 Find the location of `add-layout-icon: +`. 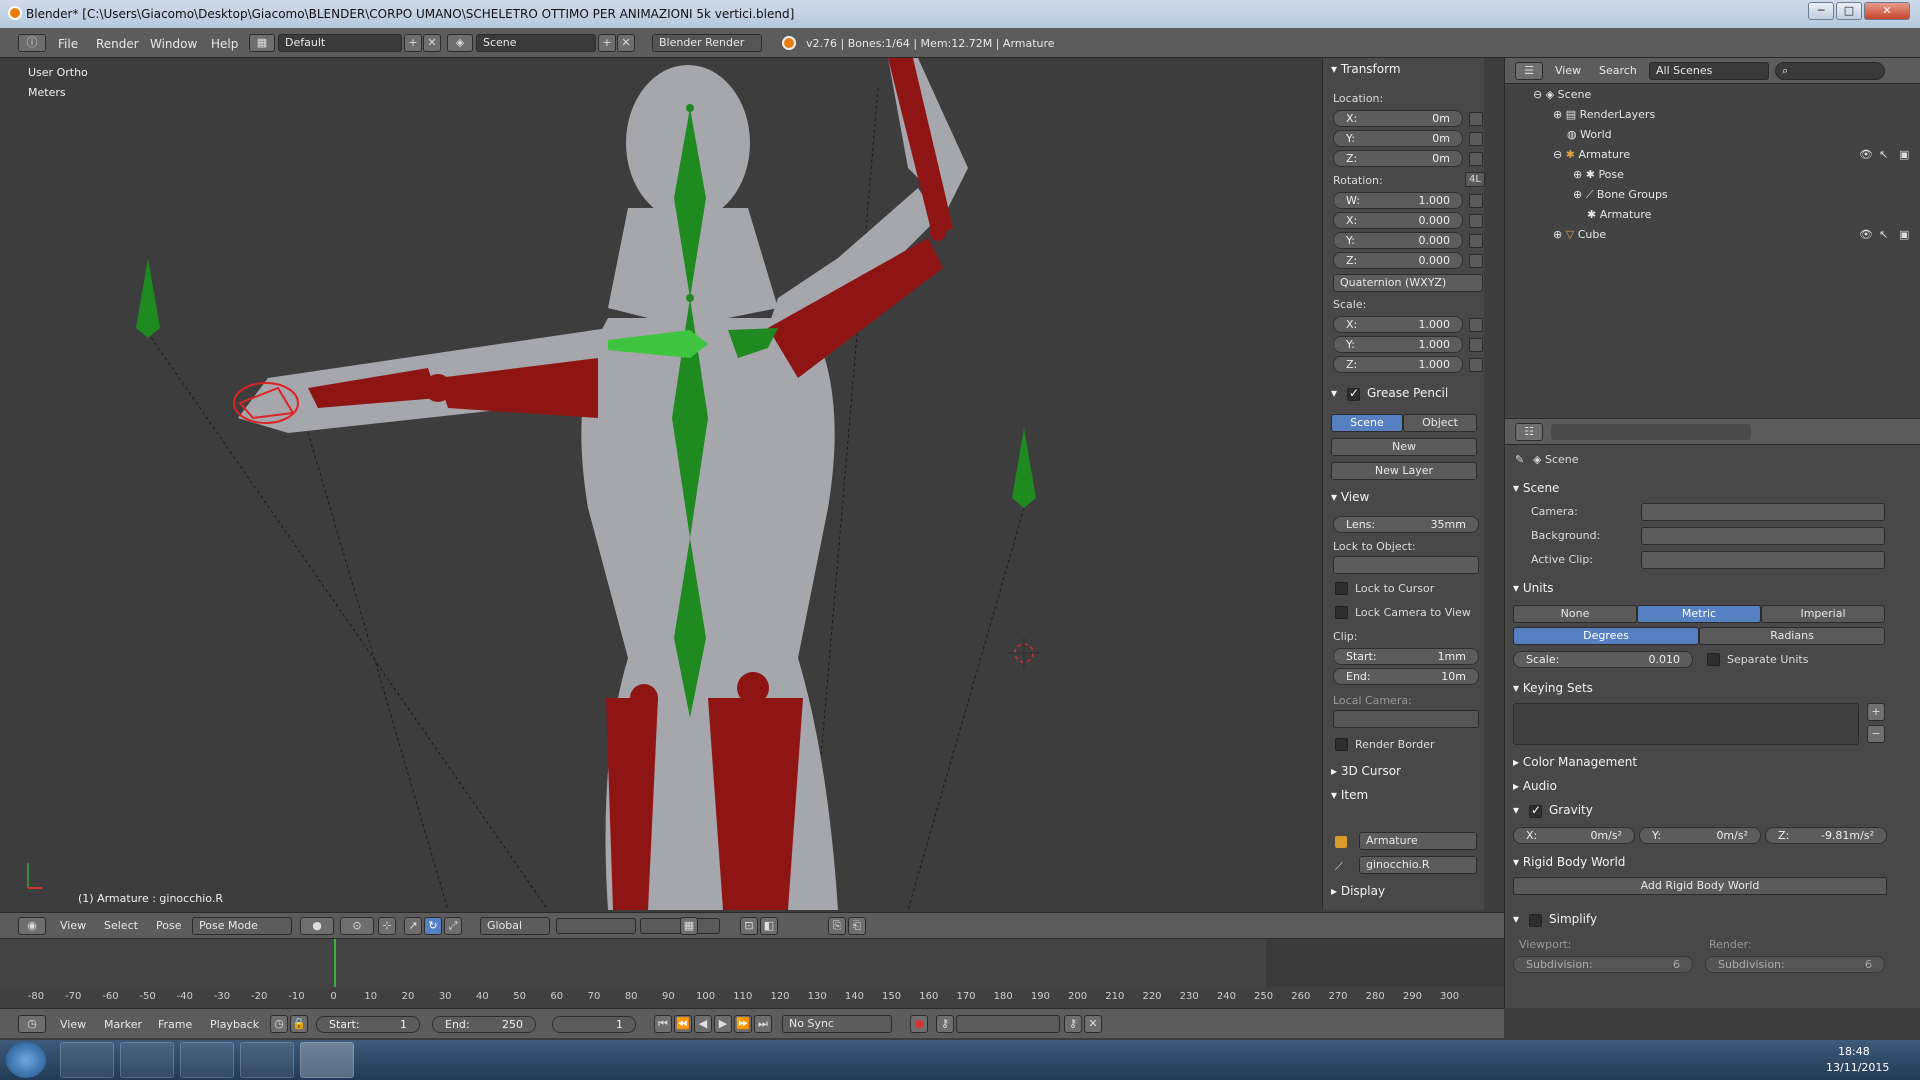

add-layout-icon: + is located at coordinates (413, 43).